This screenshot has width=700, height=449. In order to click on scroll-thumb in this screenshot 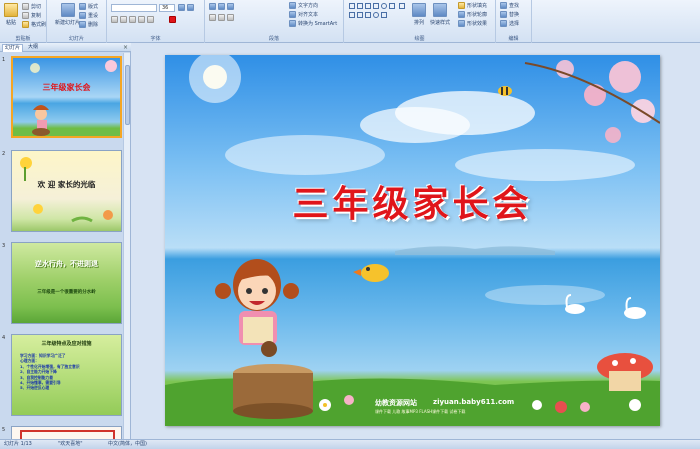, I will do `click(127, 95)`.